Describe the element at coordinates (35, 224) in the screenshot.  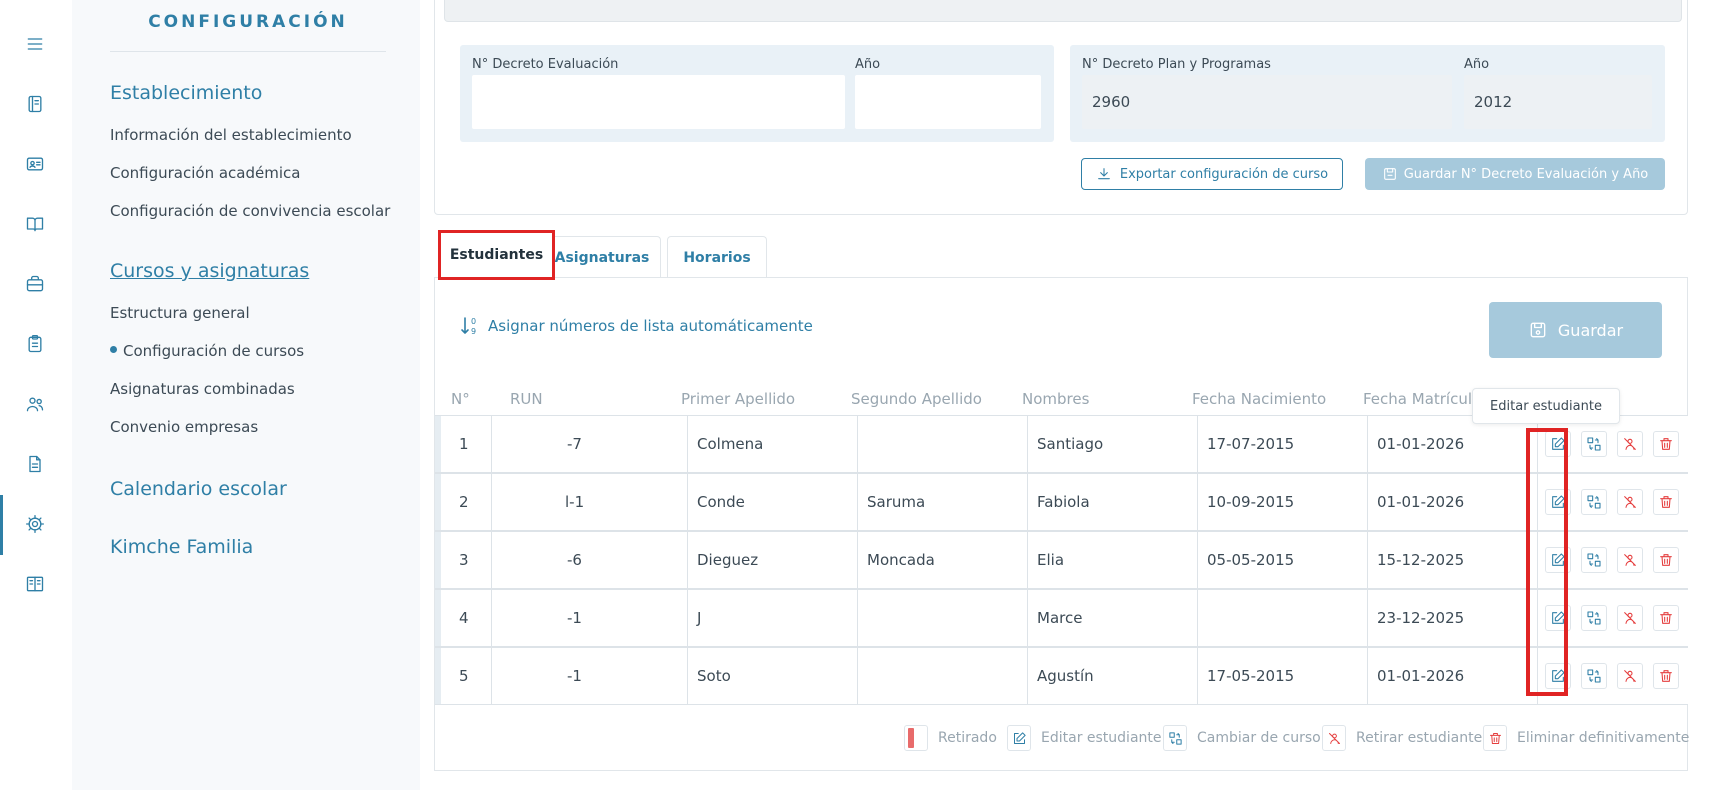
I see `book-open-icon` at that location.